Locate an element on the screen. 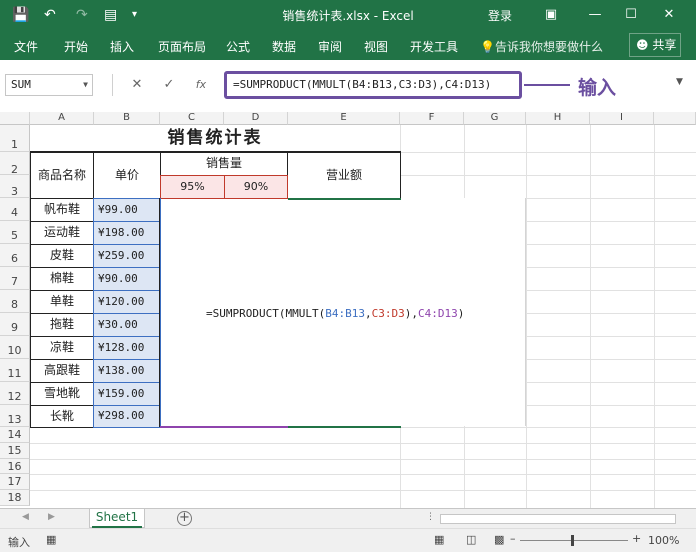  header-product: 商品名称 is located at coordinates (62, 175).